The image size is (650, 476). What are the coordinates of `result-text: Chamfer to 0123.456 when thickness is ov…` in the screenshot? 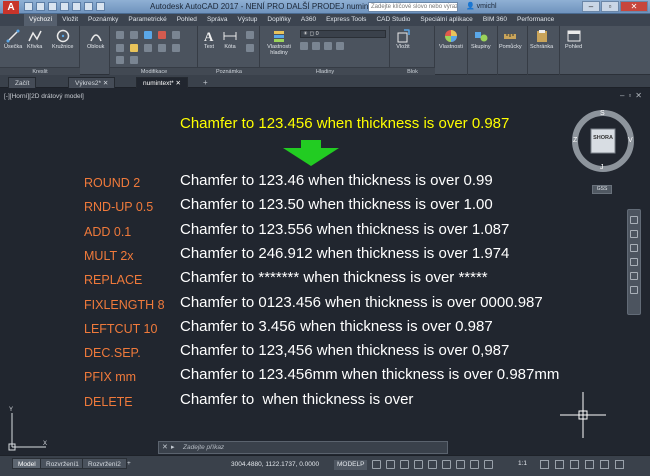 It's located at (361, 303).